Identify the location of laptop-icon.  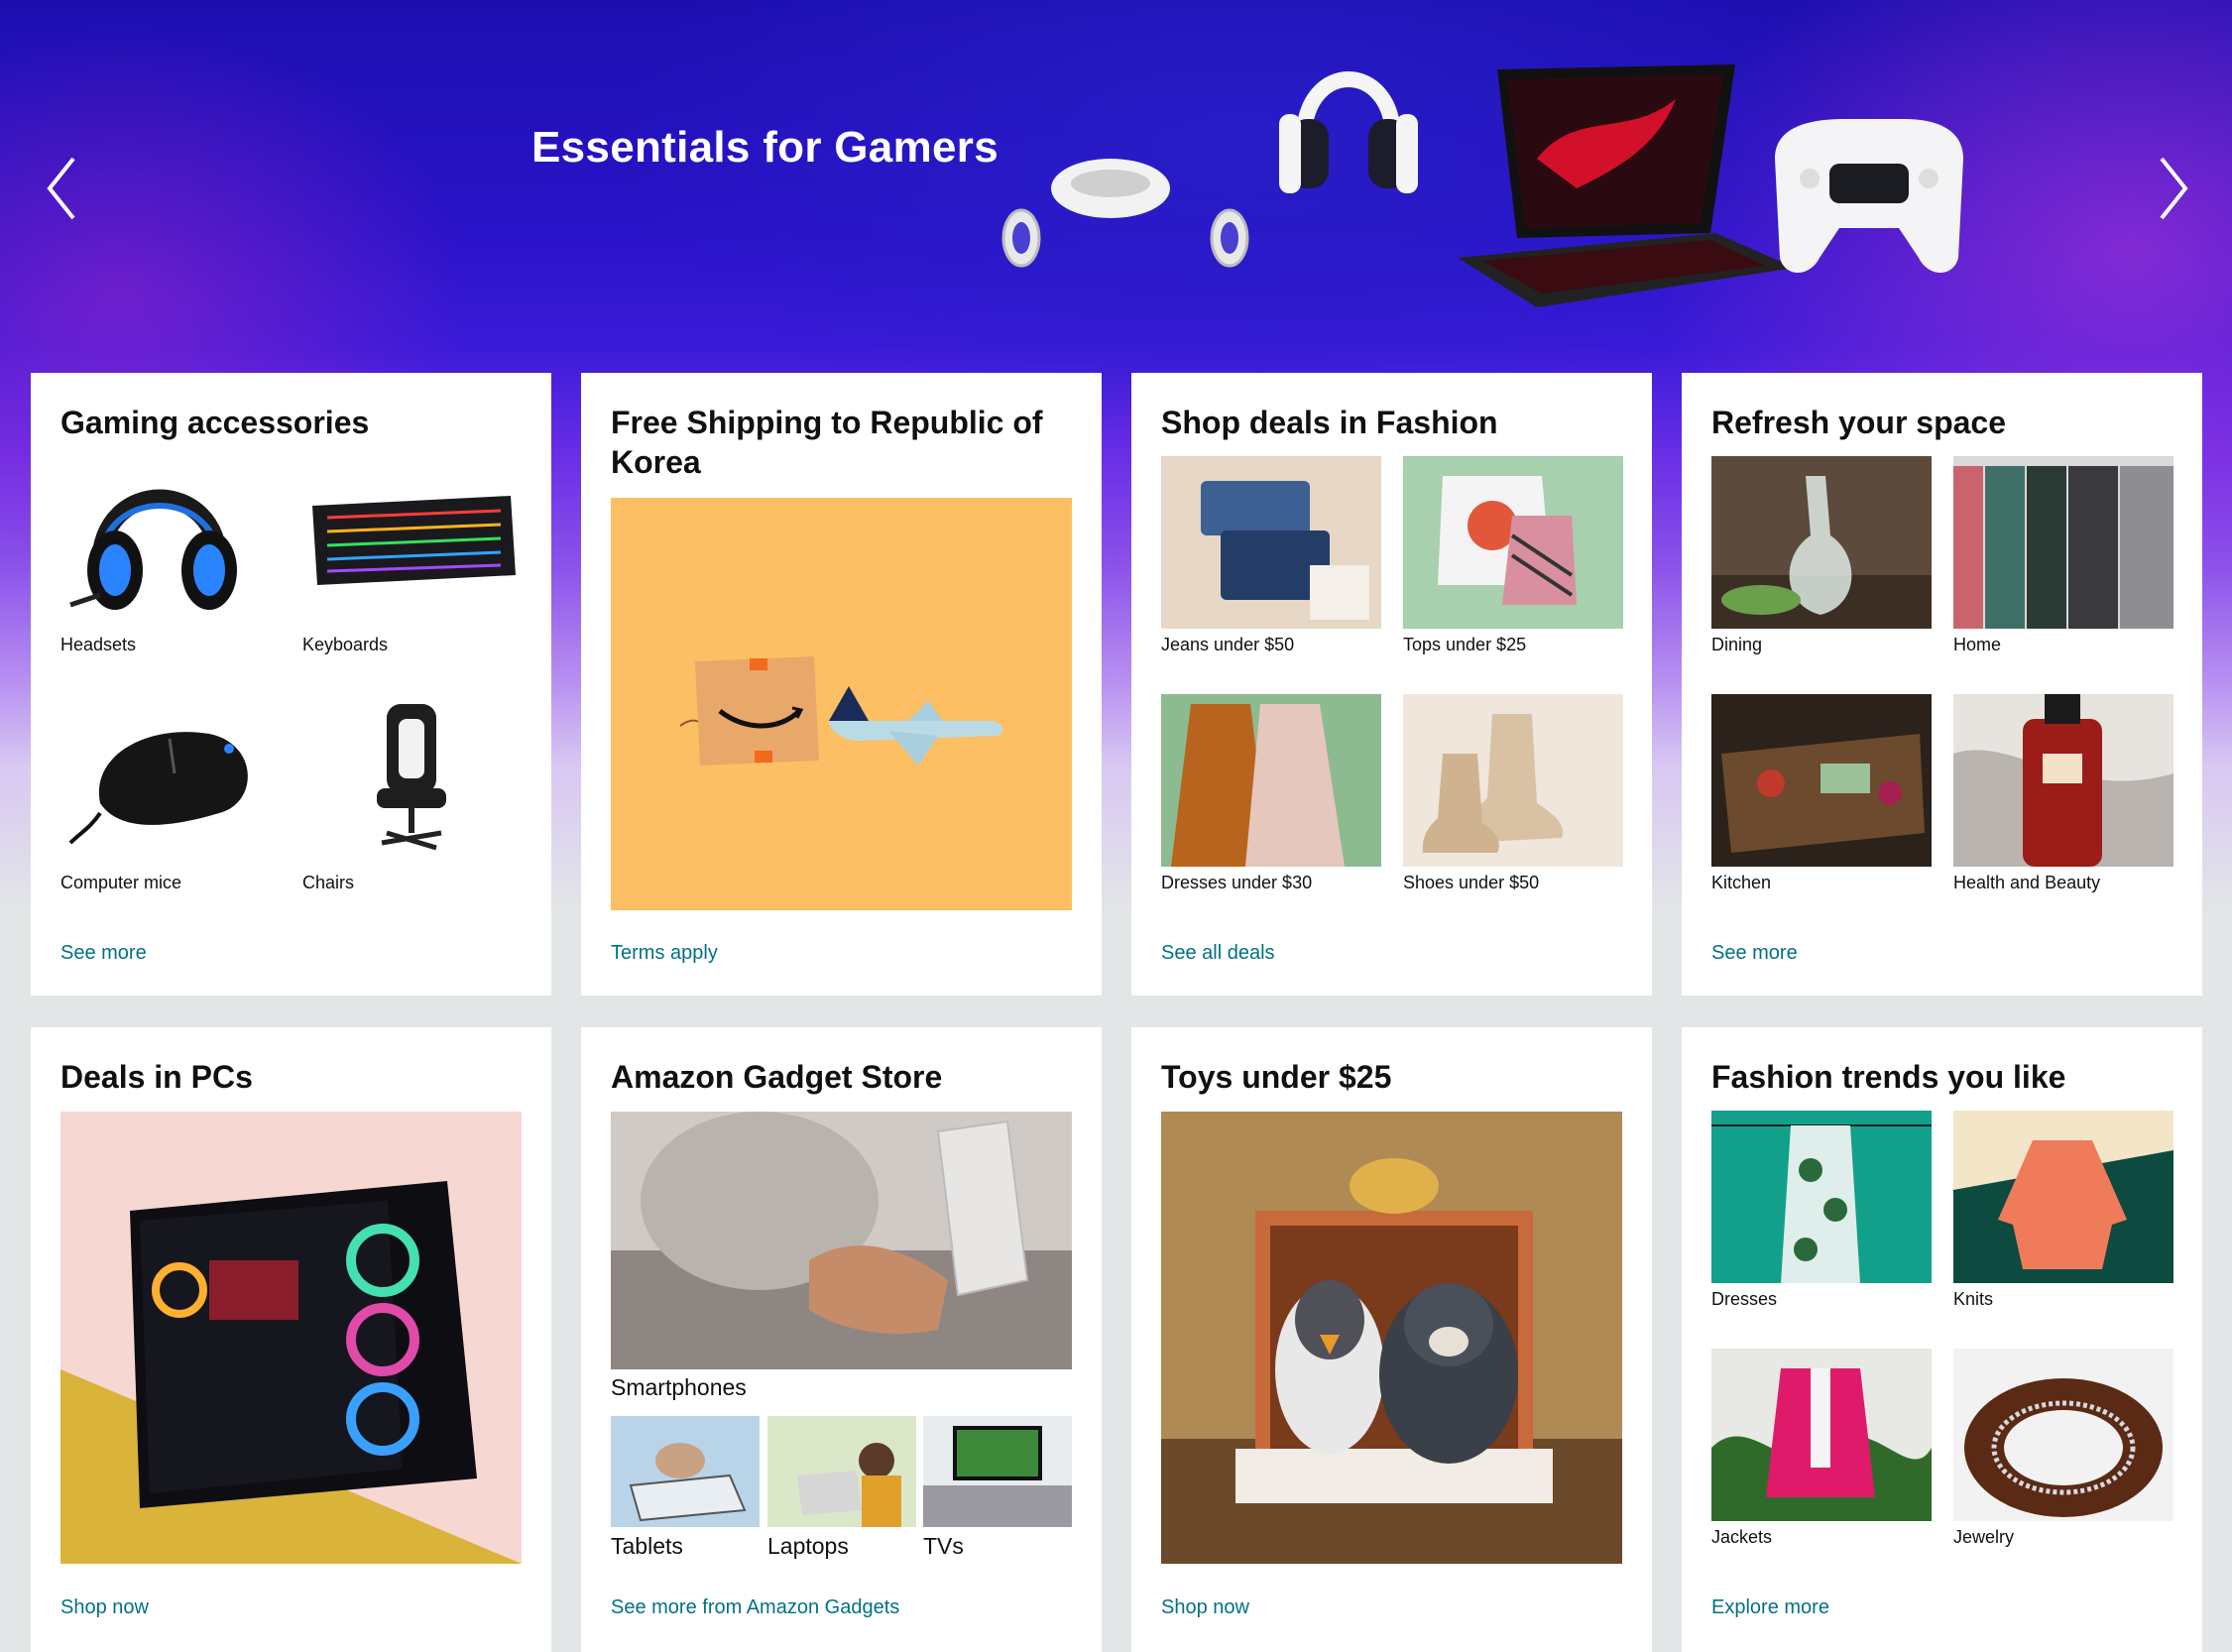
(1626, 185).